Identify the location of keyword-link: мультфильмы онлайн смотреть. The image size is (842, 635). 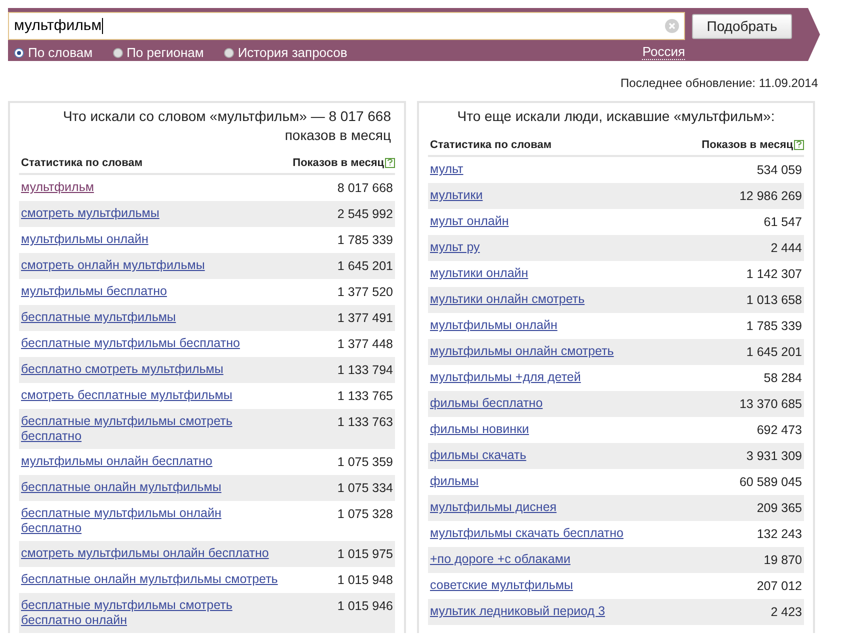
(522, 351).